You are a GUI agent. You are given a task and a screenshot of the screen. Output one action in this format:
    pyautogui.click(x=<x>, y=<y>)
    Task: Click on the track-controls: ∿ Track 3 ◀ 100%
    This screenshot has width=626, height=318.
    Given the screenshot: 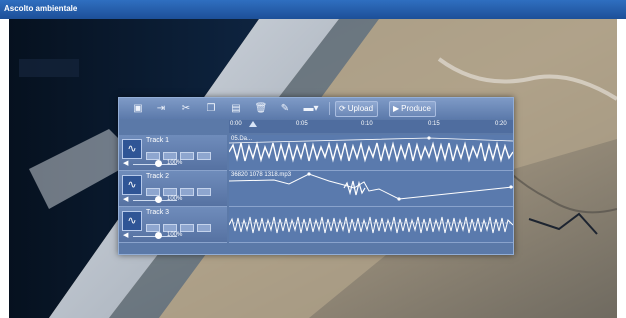 What is the action you would take?
    pyautogui.click(x=173, y=225)
    